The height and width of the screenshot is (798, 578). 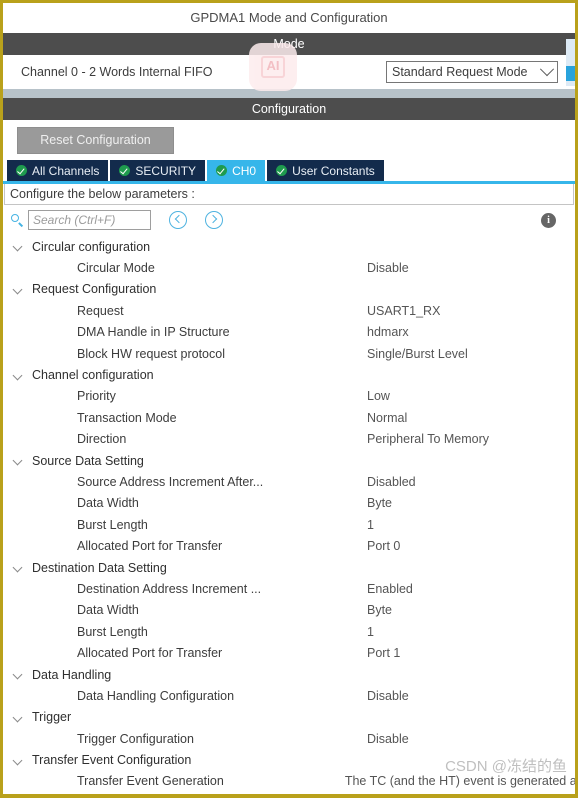 I want to click on parameter-name: Priority, so click(x=96, y=396).